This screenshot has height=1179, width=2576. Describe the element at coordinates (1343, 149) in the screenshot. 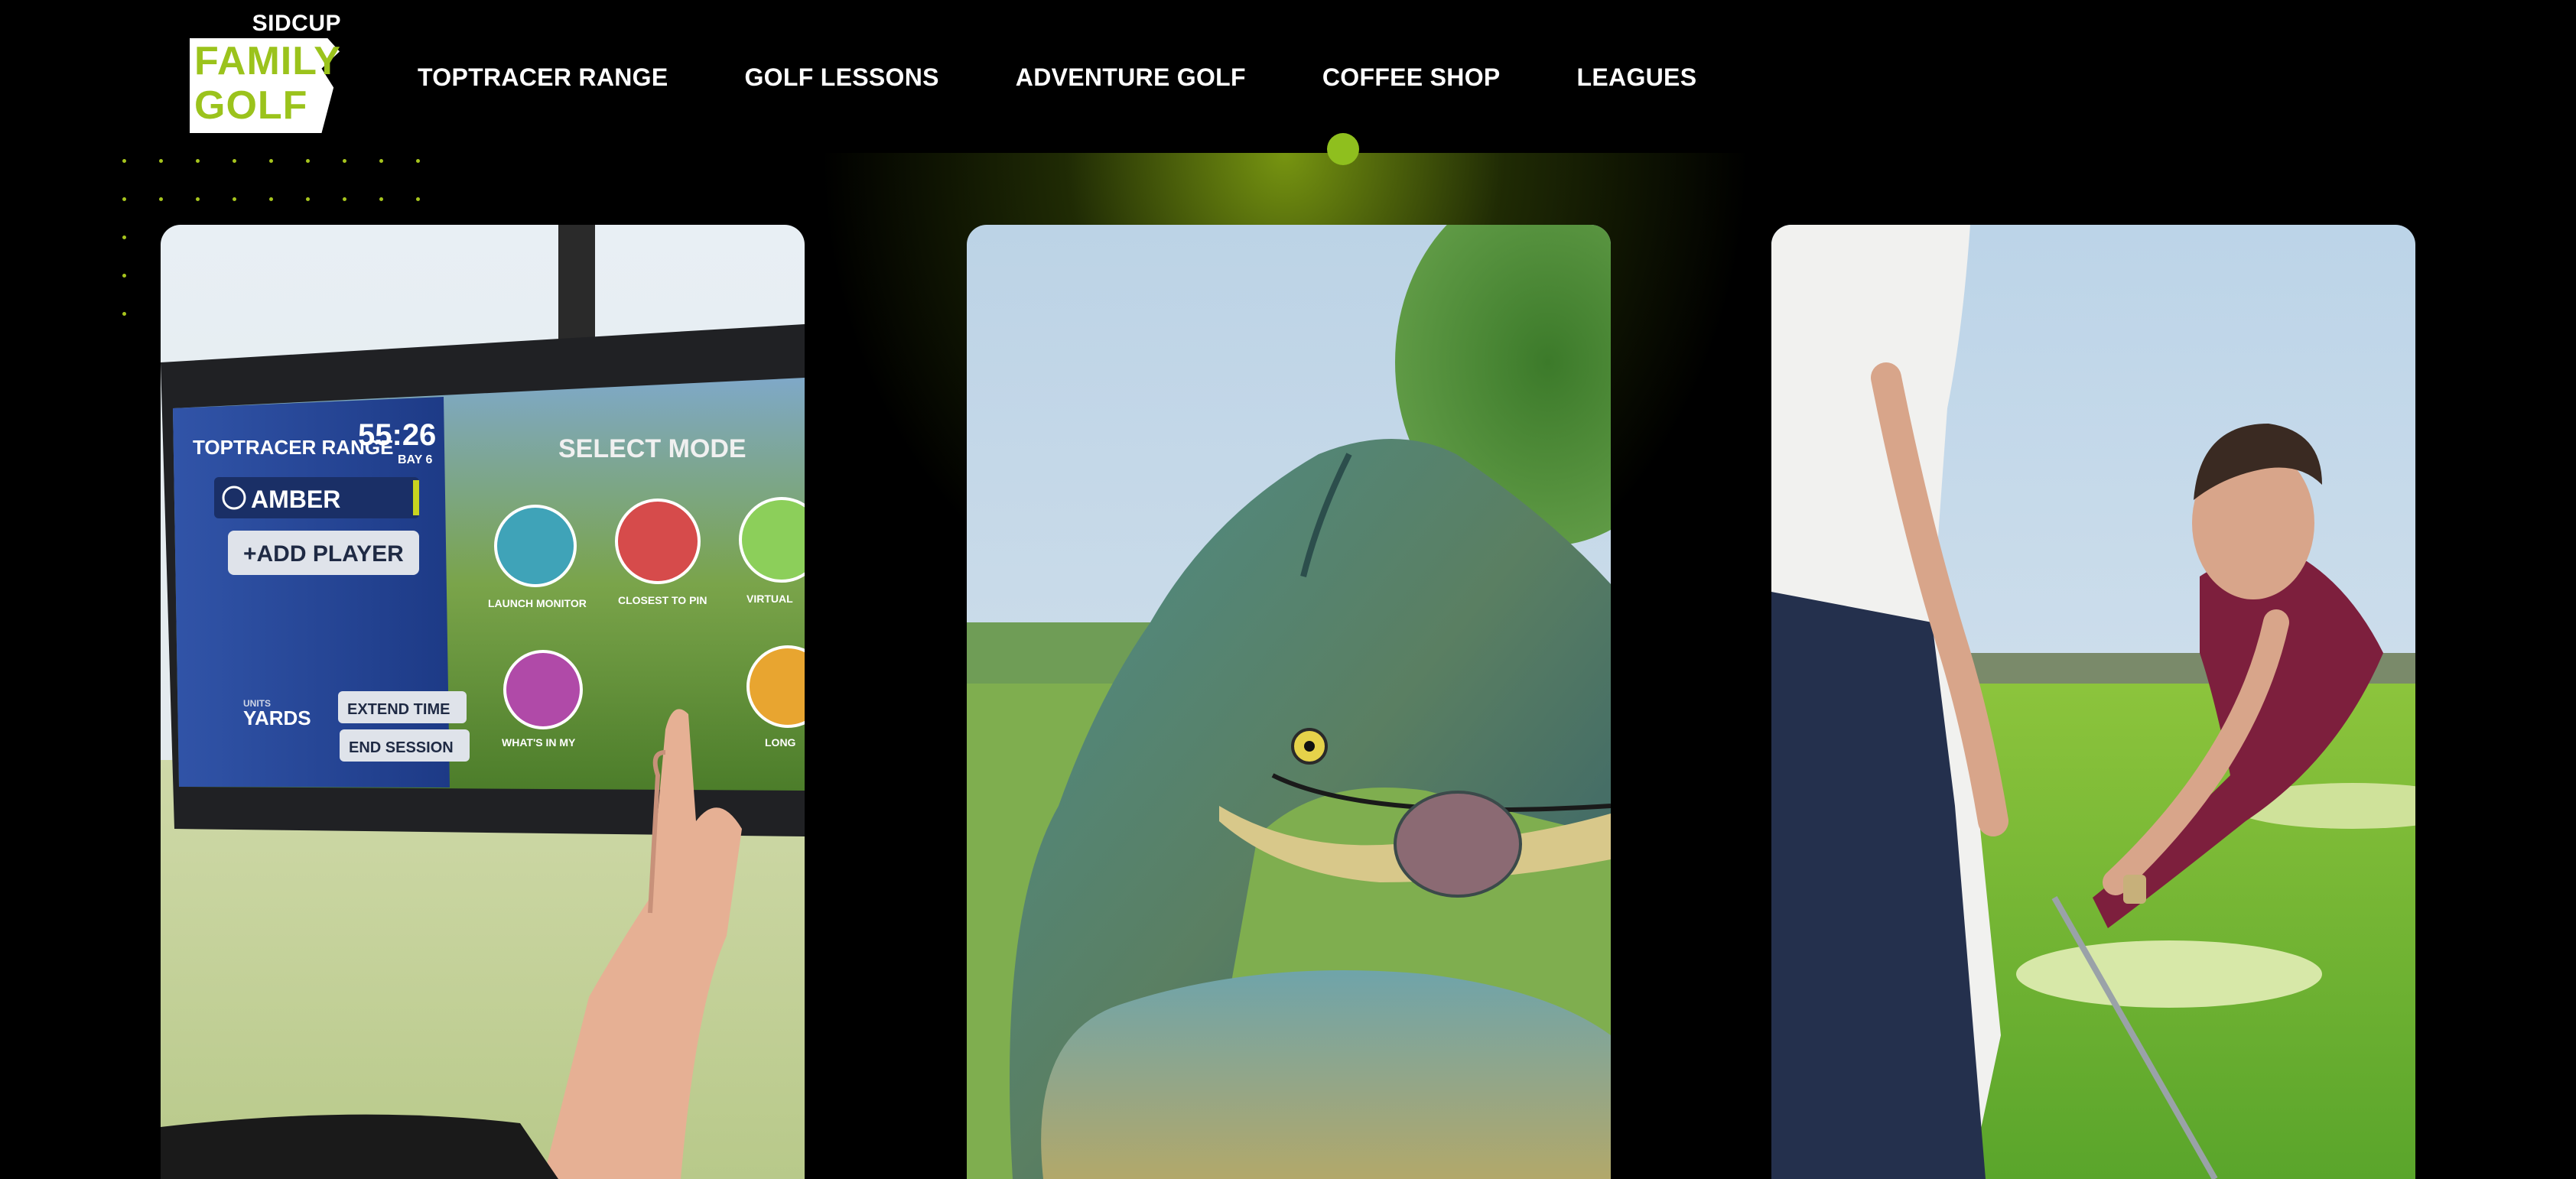

I see `active-nav-indicator` at that location.